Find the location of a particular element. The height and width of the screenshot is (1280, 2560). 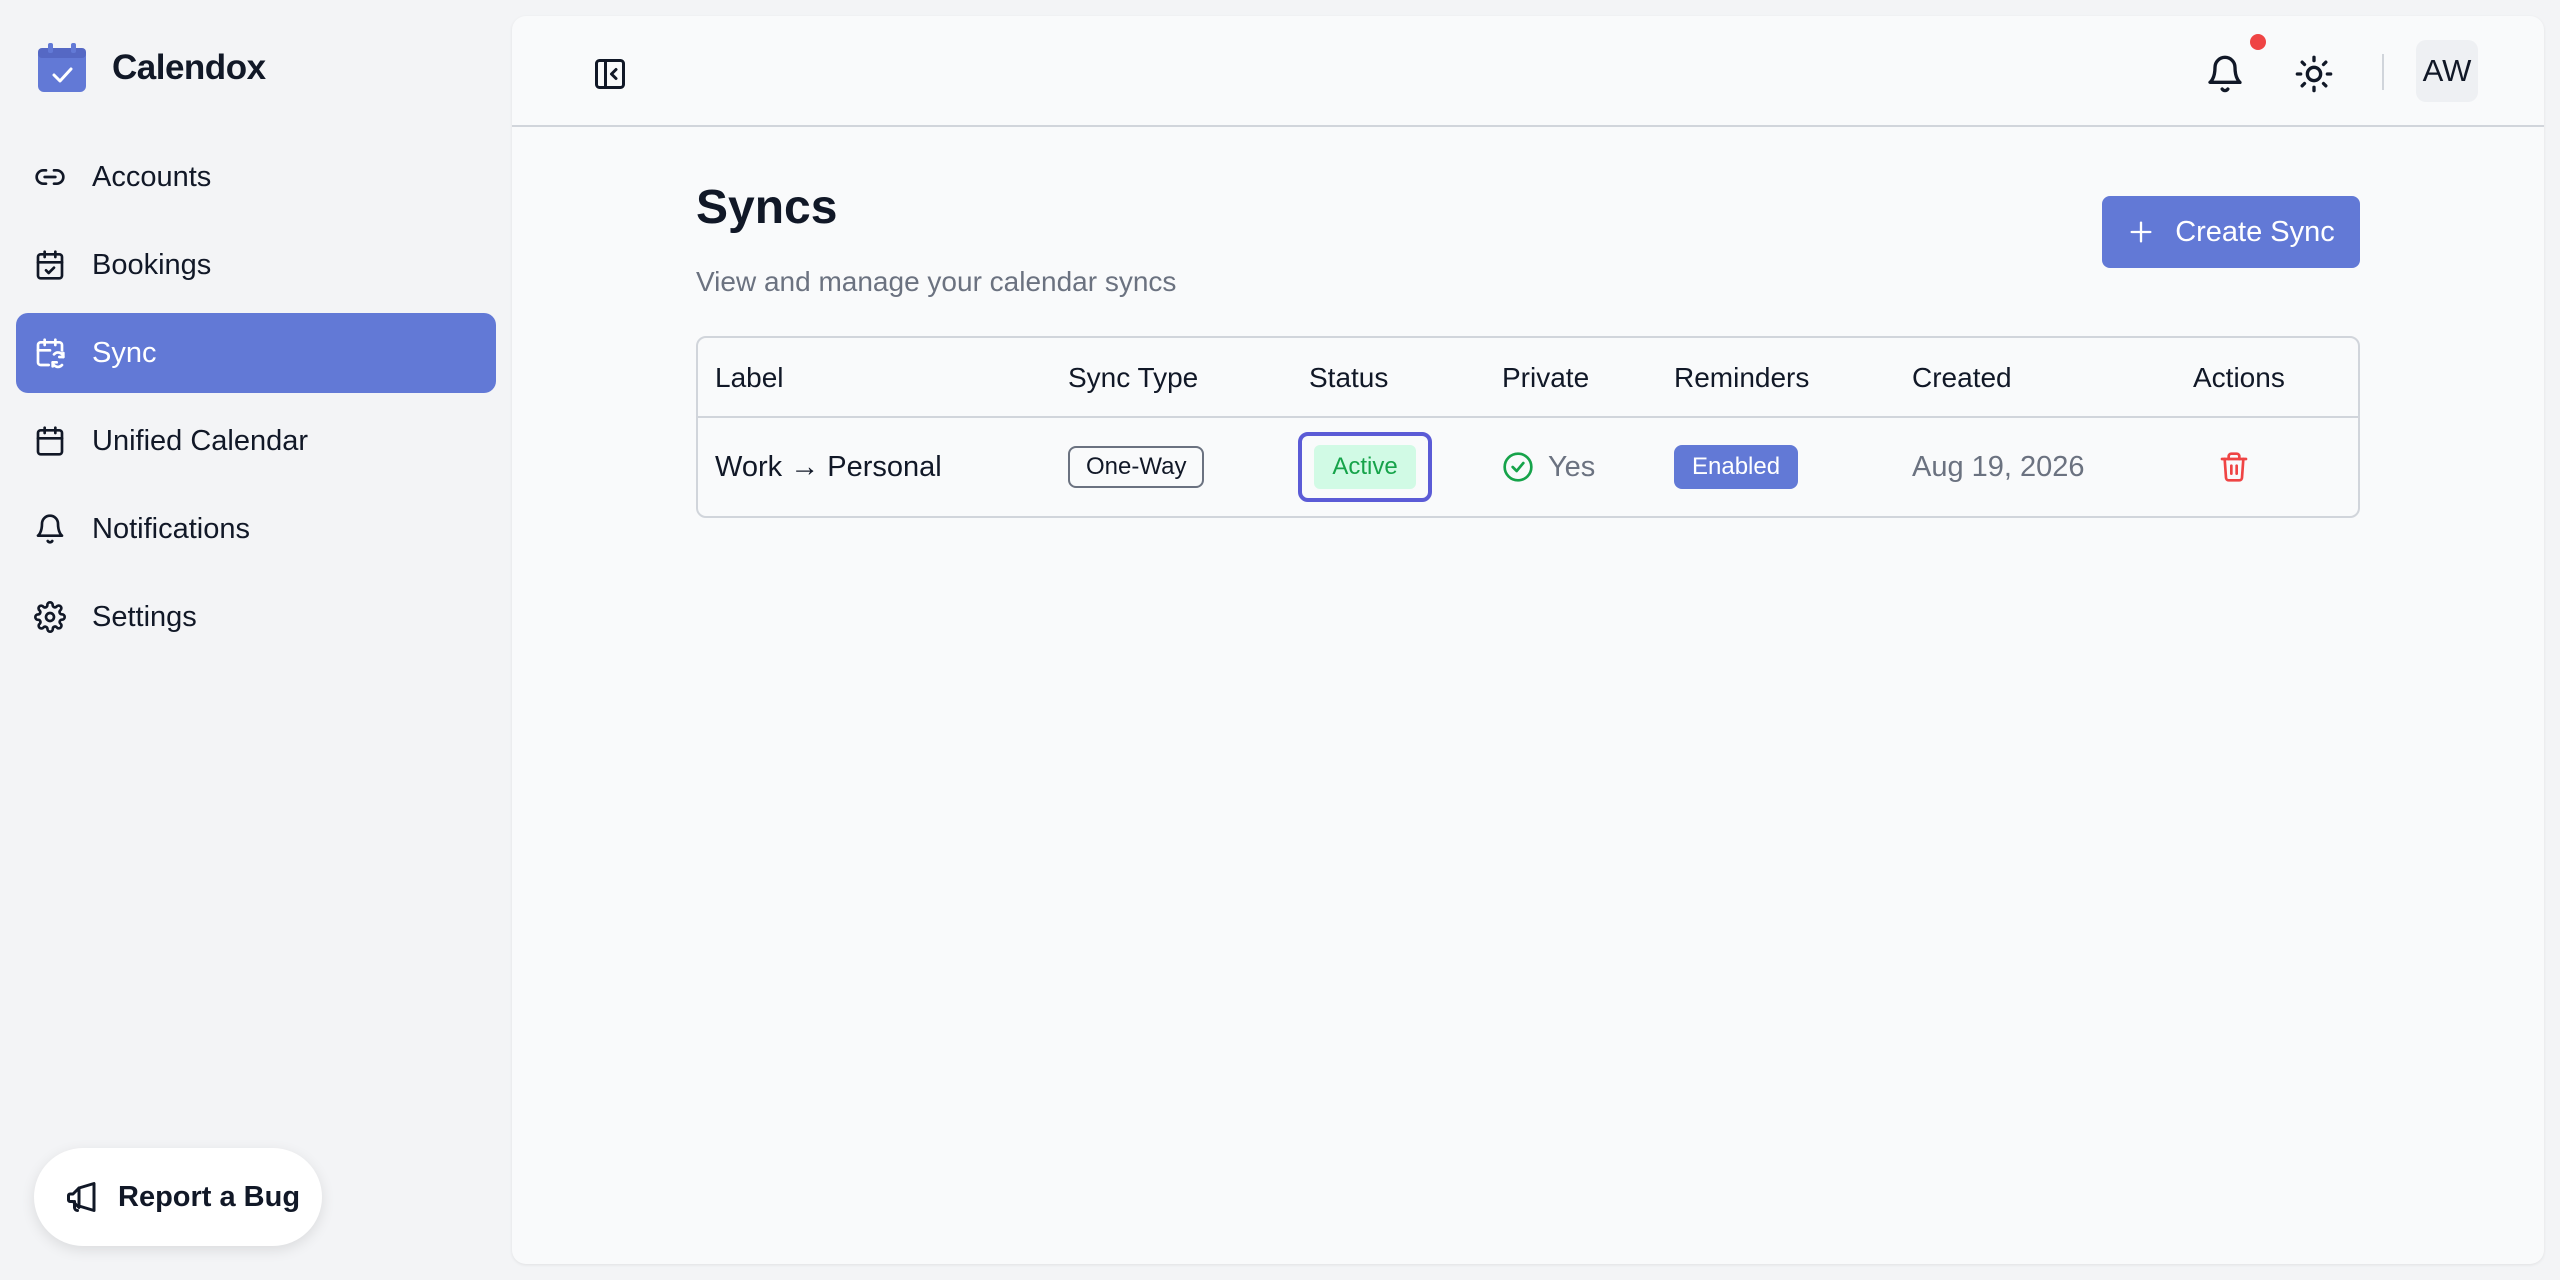

notification-dot is located at coordinates (2258, 42).